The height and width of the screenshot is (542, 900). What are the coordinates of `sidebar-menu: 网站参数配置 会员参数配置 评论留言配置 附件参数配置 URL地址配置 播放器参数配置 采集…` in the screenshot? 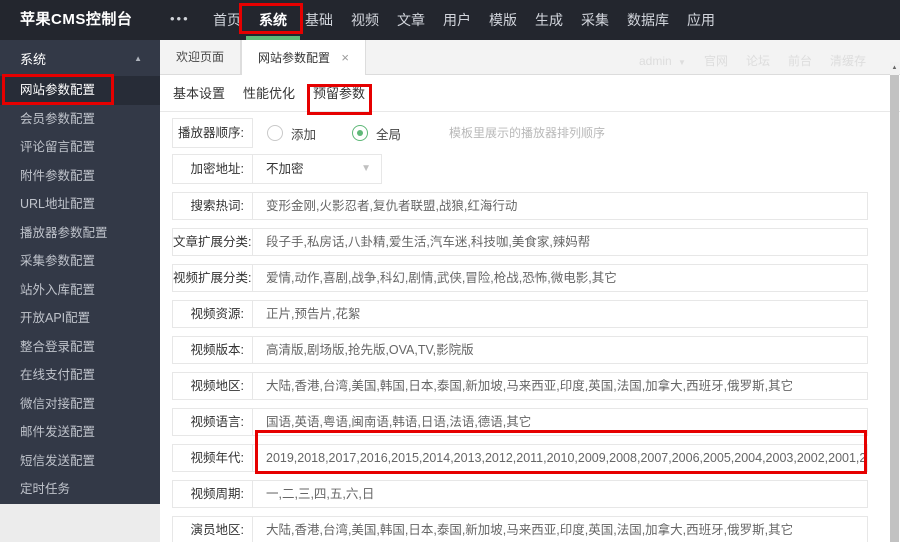 It's located at (80, 290).